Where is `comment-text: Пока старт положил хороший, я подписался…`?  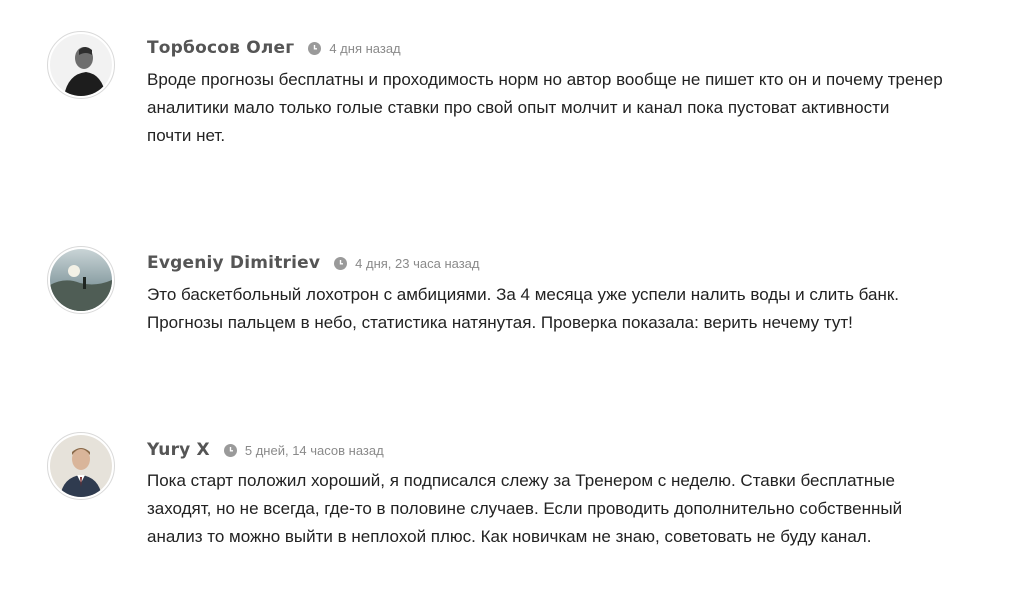 comment-text: Пока старт положил хороший, я подписался… is located at coordinates (569, 509).